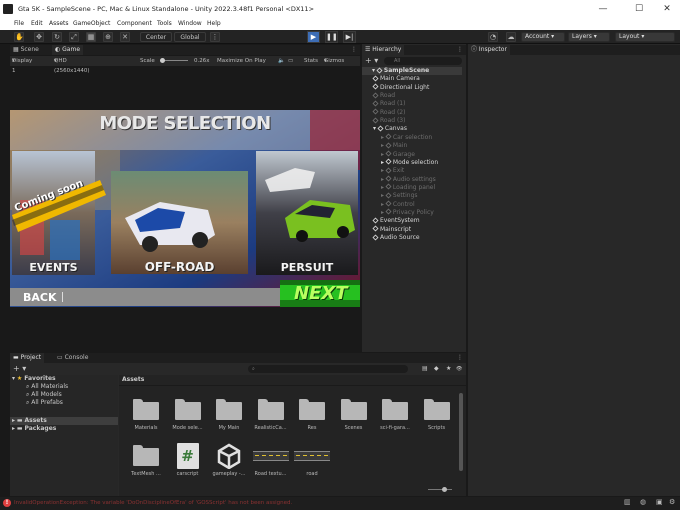 The image size is (680, 510). Describe the element at coordinates (311, 61) in the screenshot. I see `stats-toggle: Stats` at that location.